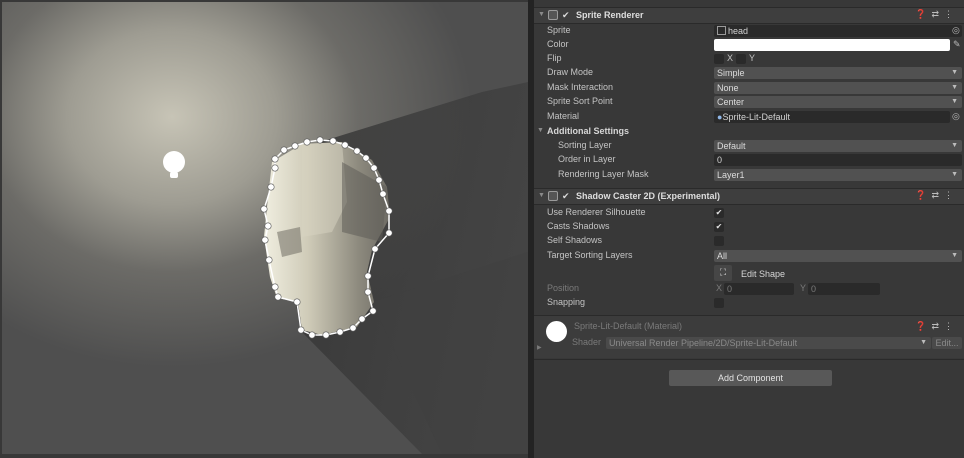 The height and width of the screenshot is (458, 964). Describe the element at coordinates (832, 45) in the screenshot. I see `color-swatch` at that location.